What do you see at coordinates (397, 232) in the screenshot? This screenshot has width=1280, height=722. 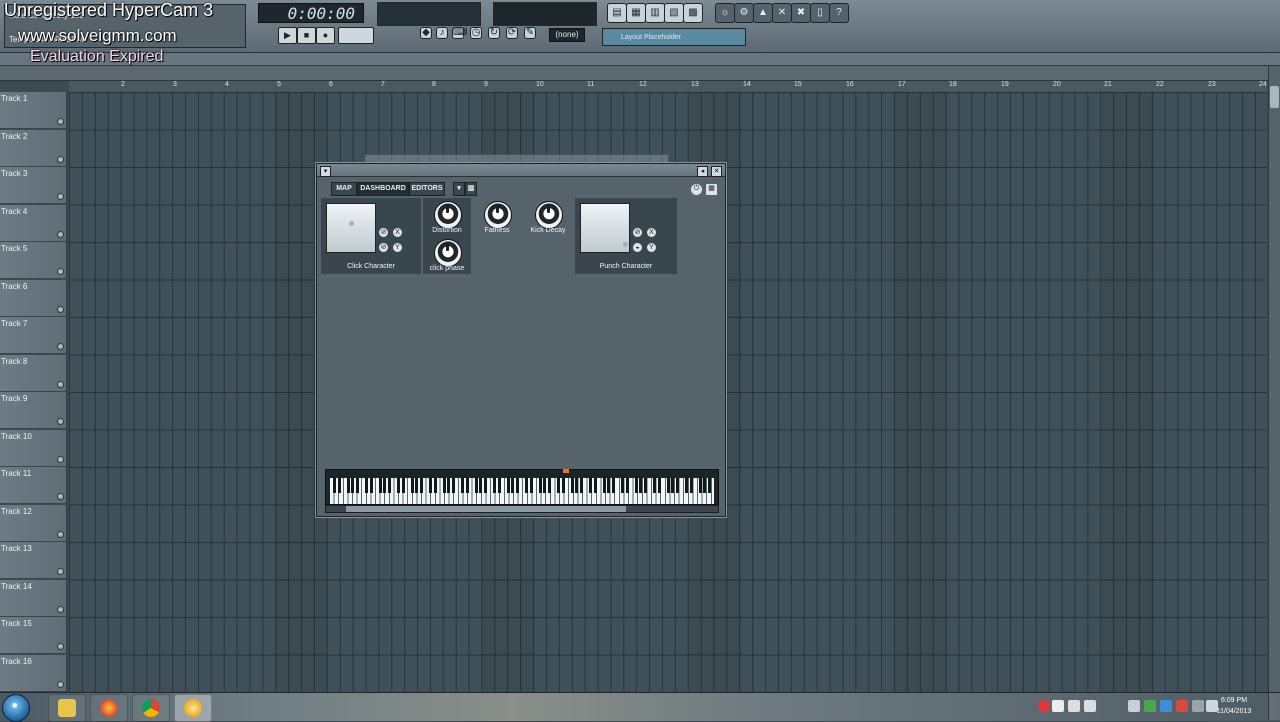 I see `x-axis-icon: X` at bounding box center [397, 232].